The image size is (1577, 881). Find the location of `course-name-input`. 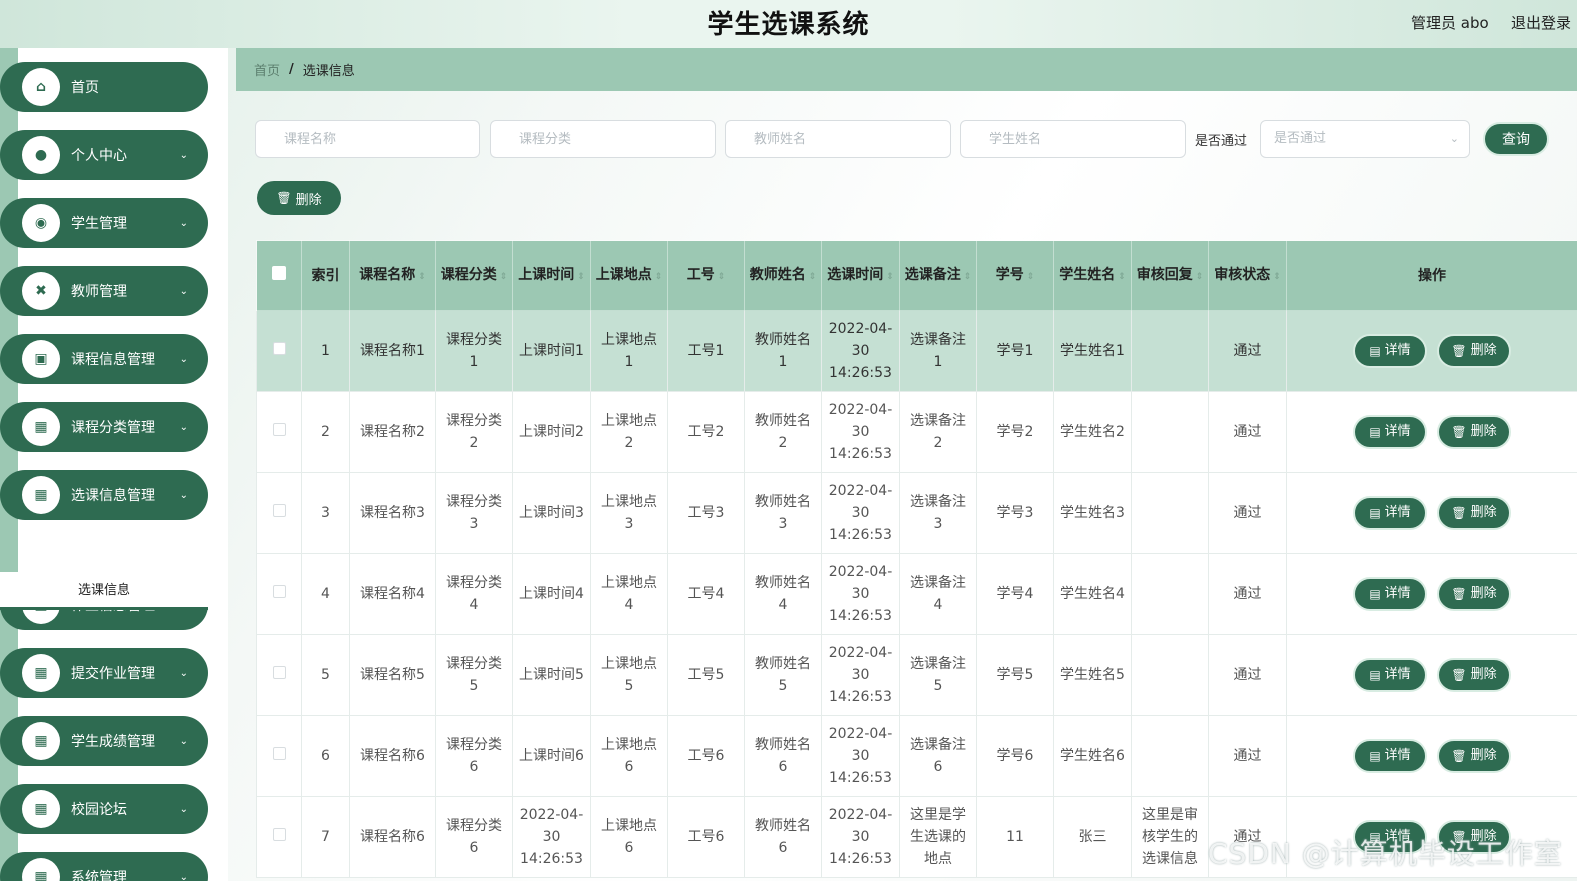

course-name-input is located at coordinates (367, 139).